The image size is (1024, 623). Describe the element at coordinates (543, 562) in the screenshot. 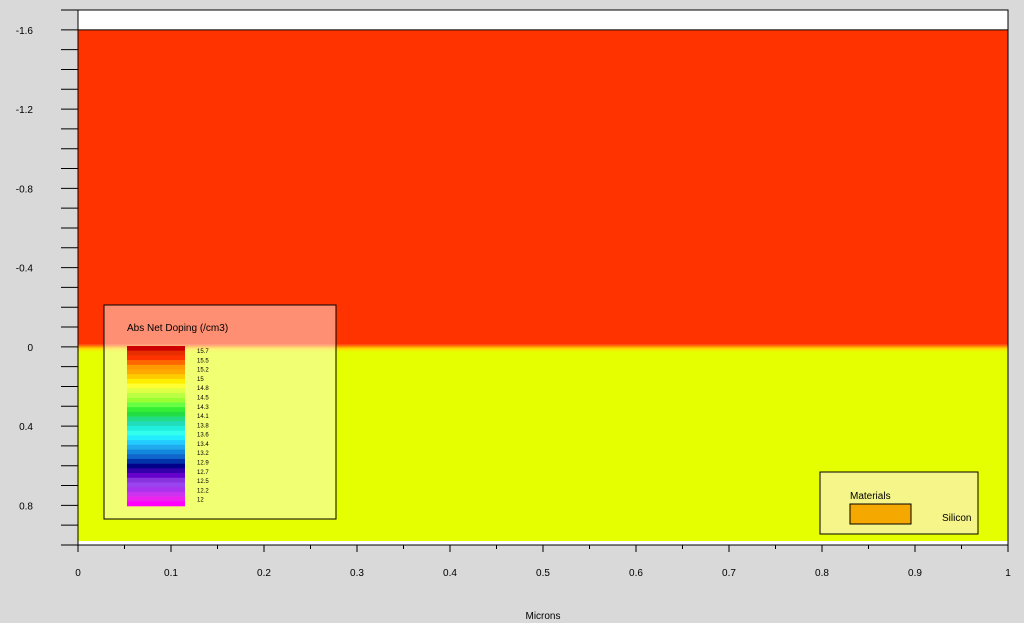

I see `x-axis: 0 0.1 0.2 0.3 0.4 0.5 0.6 0.7 0.8 0.9 1` at that location.